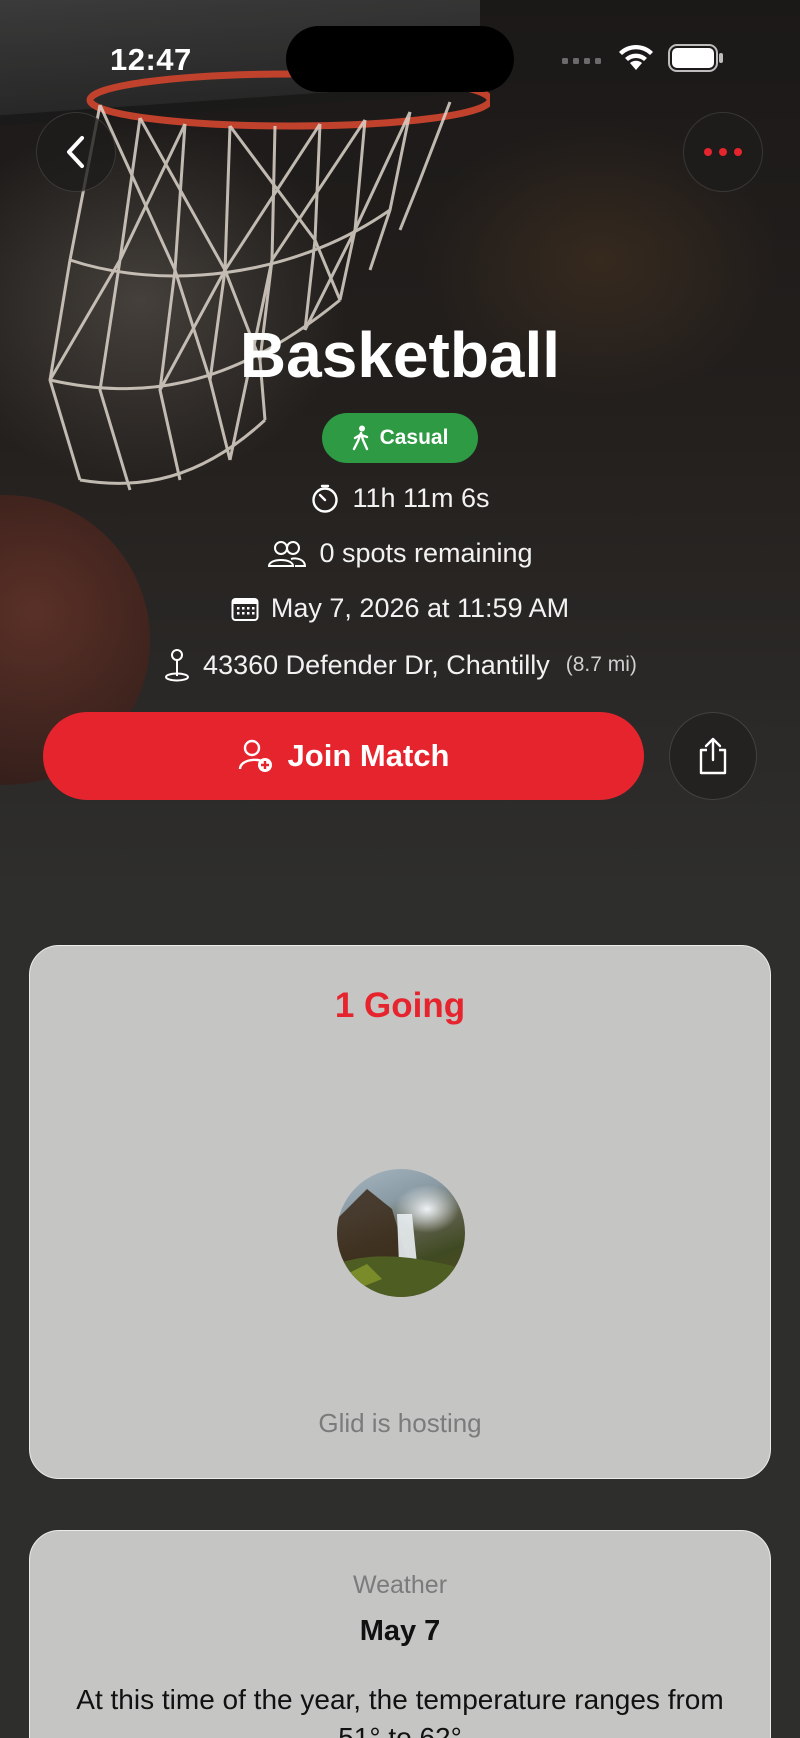  I want to click on people-icon, so click(287, 553).